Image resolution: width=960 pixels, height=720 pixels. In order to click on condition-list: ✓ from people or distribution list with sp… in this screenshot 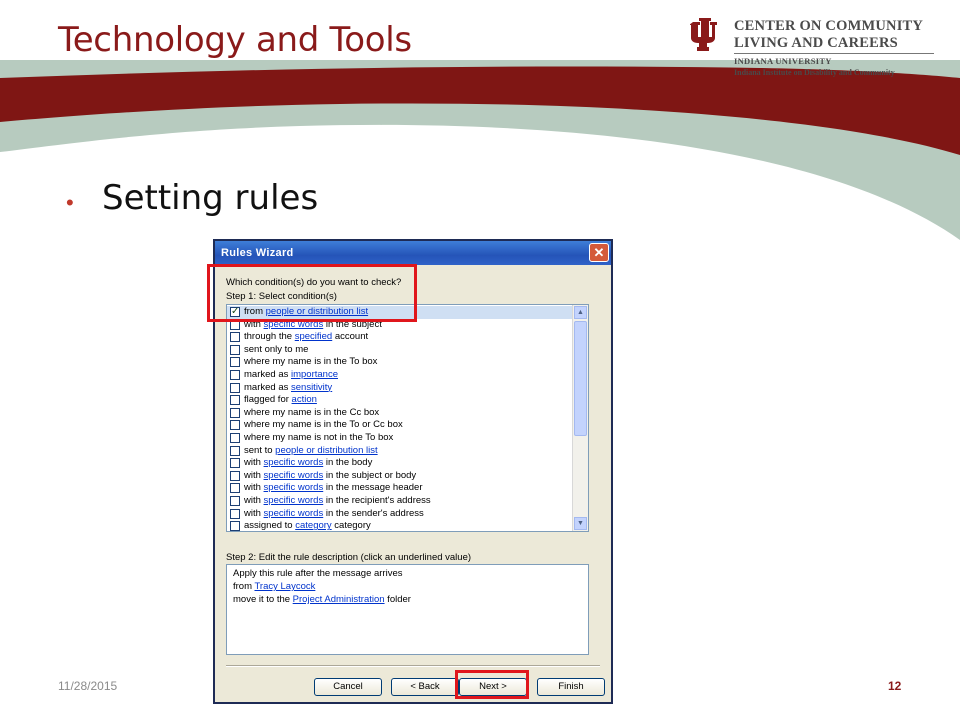, I will do `click(407, 418)`.